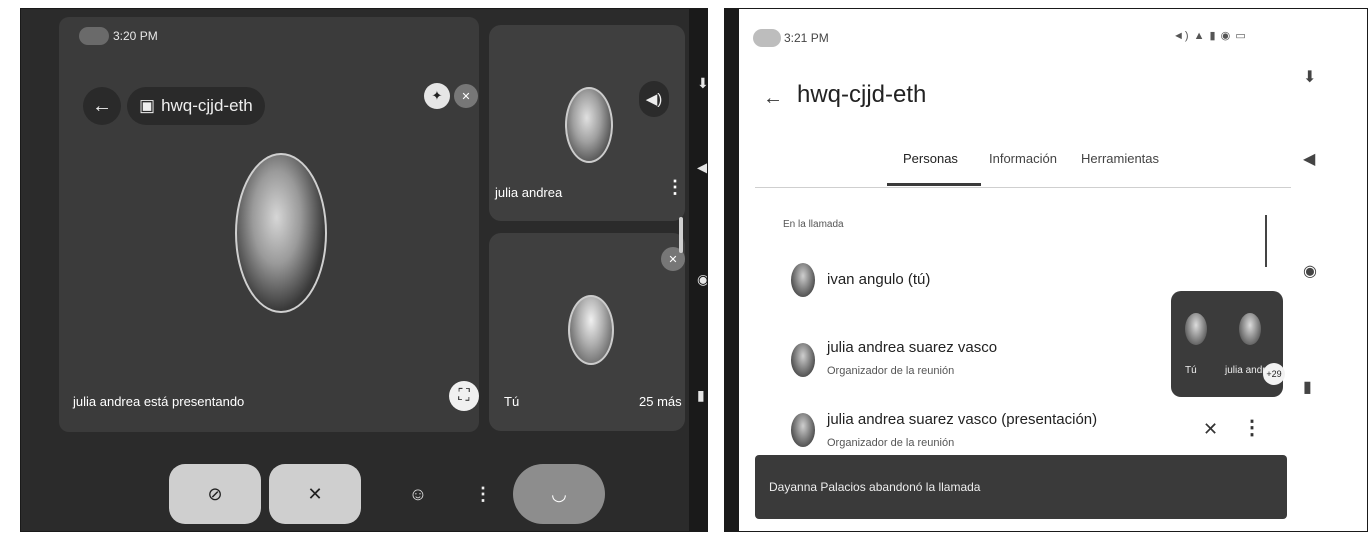  Describe the element at coordinates (934, 184) in the screenshot. I see `active-tab-indicator` at that location.